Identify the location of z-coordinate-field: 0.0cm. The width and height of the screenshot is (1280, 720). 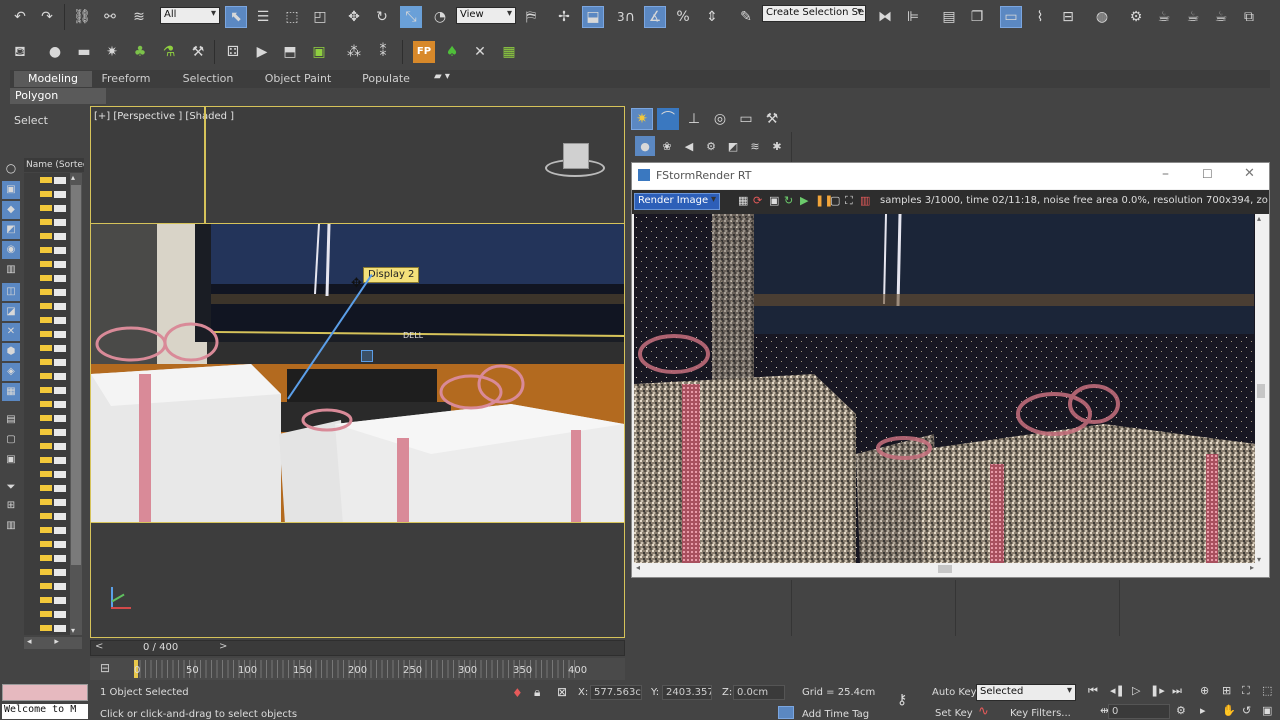
(759, 692).